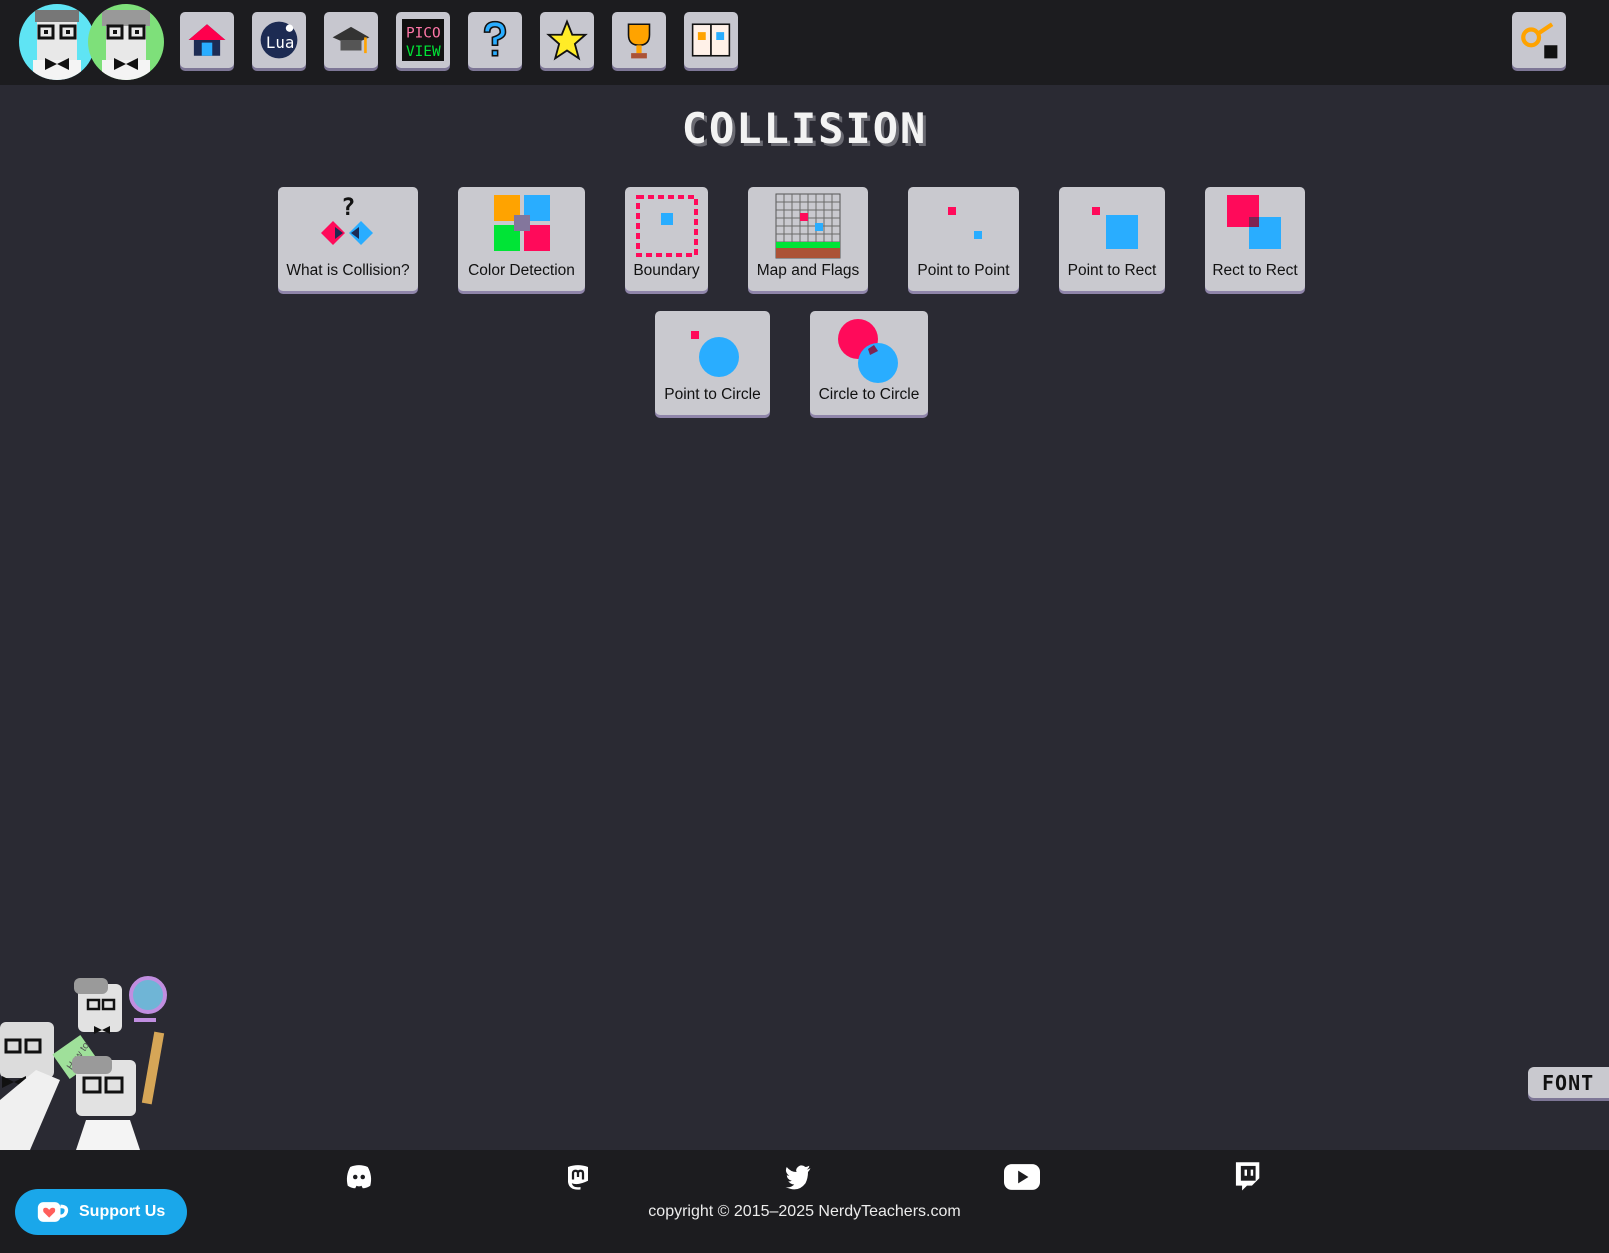 Image resolution: width=1609 pixels, height=1253 pixels. I want to click on collision-question-icon: ?, so click(347, 219).